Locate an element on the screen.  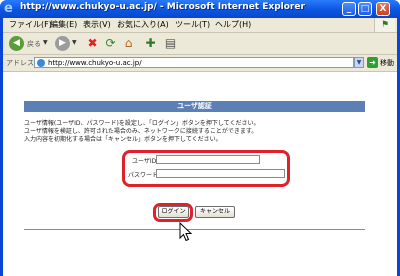
menu-help: ヘルプ(H) is located at coordinates (233, 24).